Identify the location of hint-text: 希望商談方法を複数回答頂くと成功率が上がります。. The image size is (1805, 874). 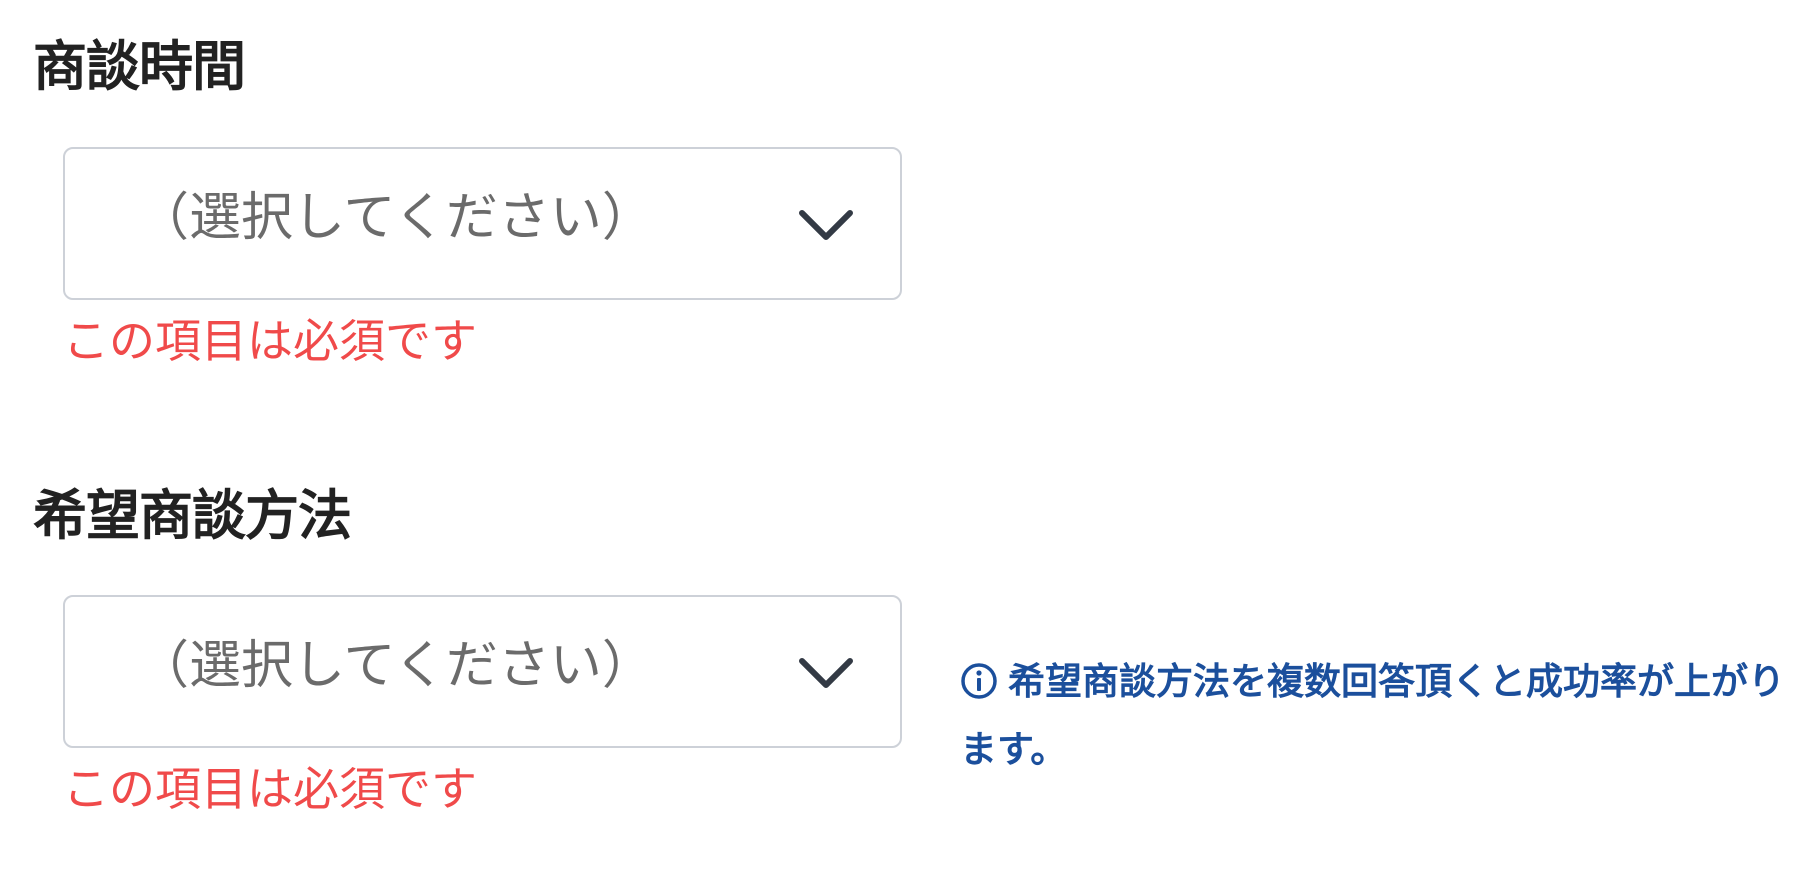
(1372, 715).